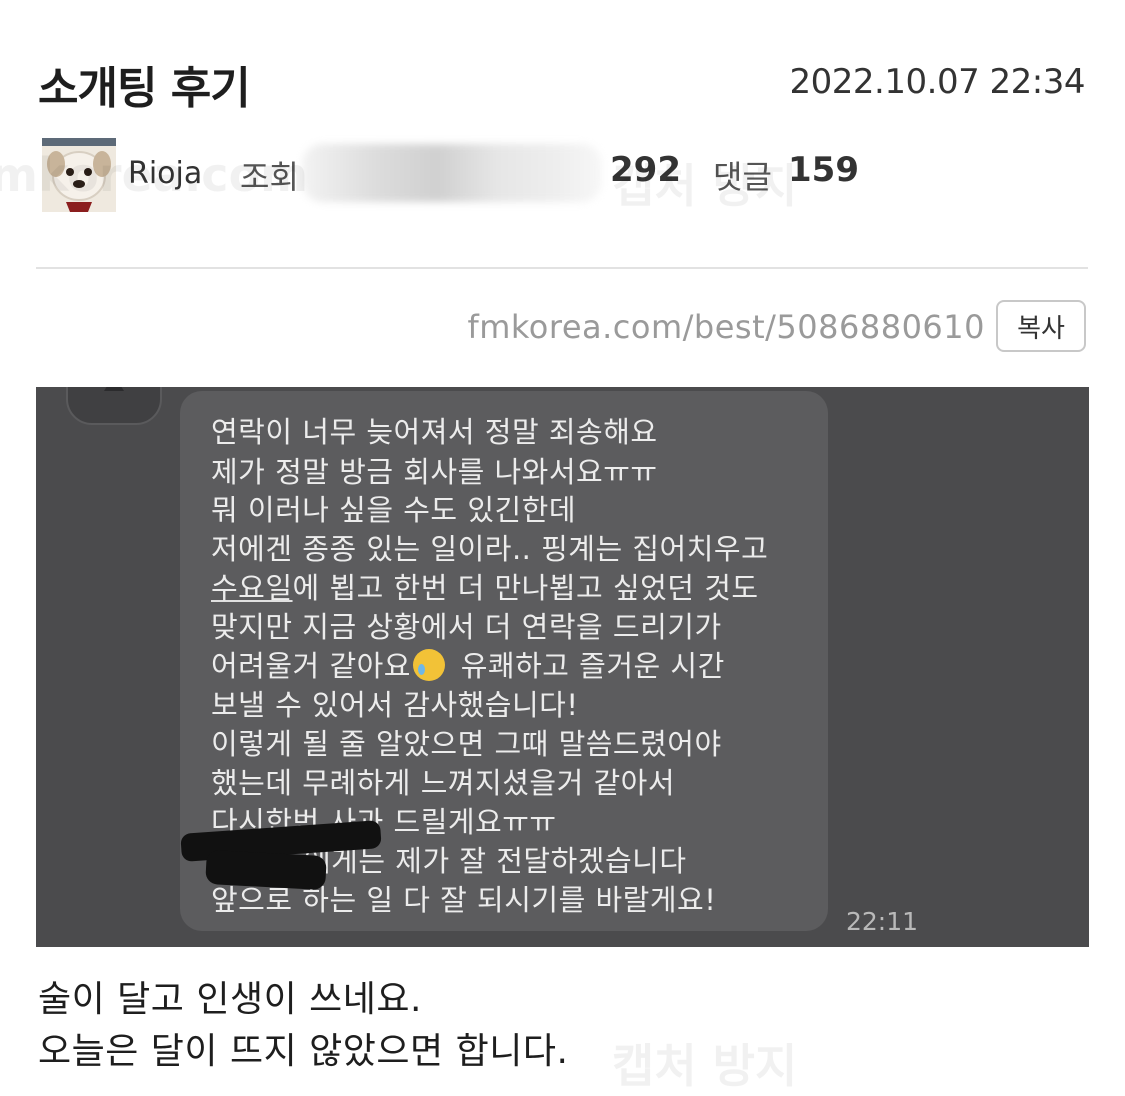 This screenshot has height=1096, width=1125. What do you see at coordinates (882, 921) in the screenshot?
I see `chat-timestamp: 22:11` at bounding box center [882, 921].